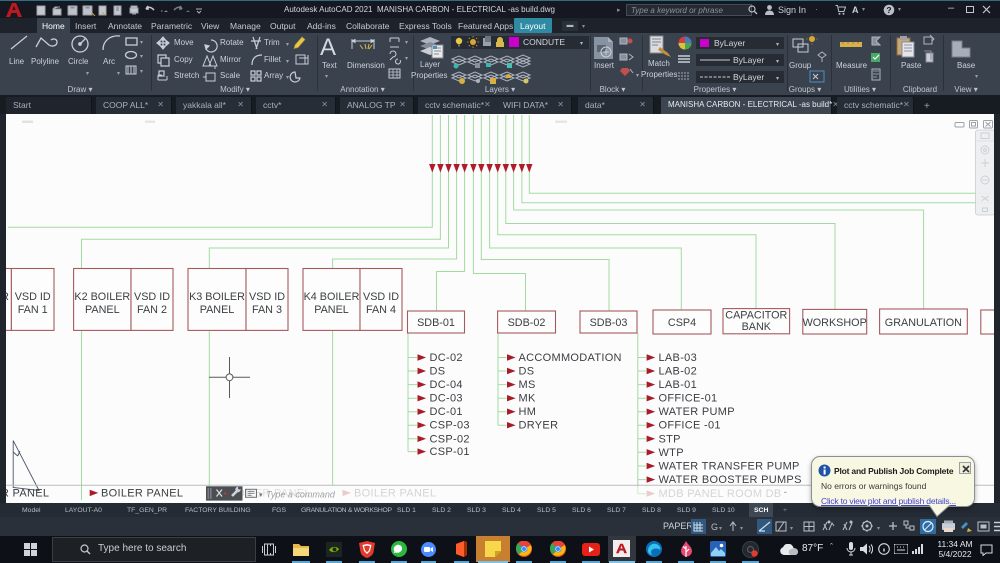  What do you see at coordinates (682, 323) in the screenshot?
I see `svg-text: CSP4` at bounding box center [682, 323].